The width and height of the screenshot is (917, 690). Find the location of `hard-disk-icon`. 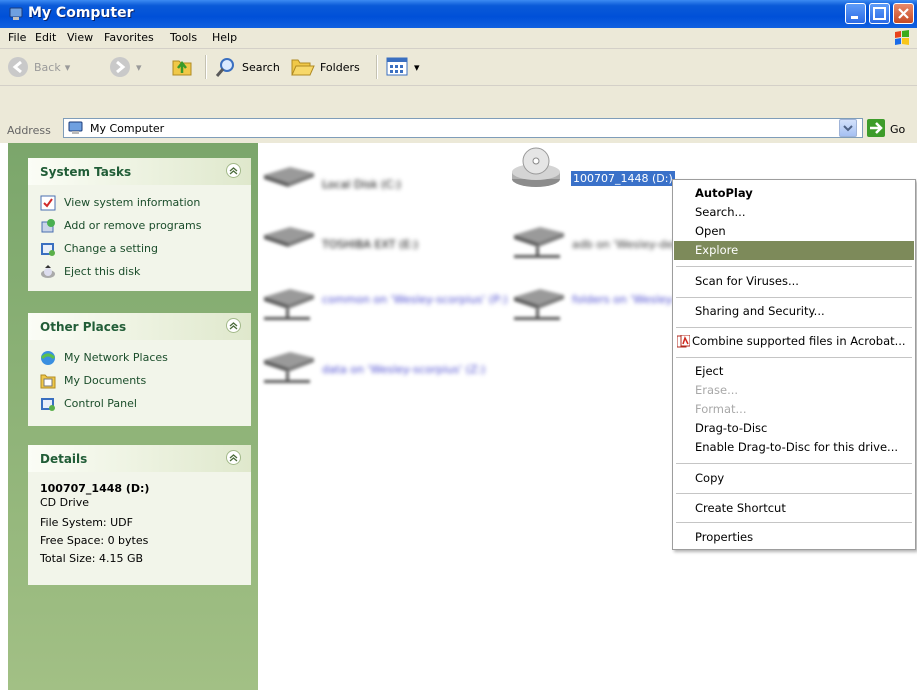

hard-disk-icon is located at coordinates (289, 177).